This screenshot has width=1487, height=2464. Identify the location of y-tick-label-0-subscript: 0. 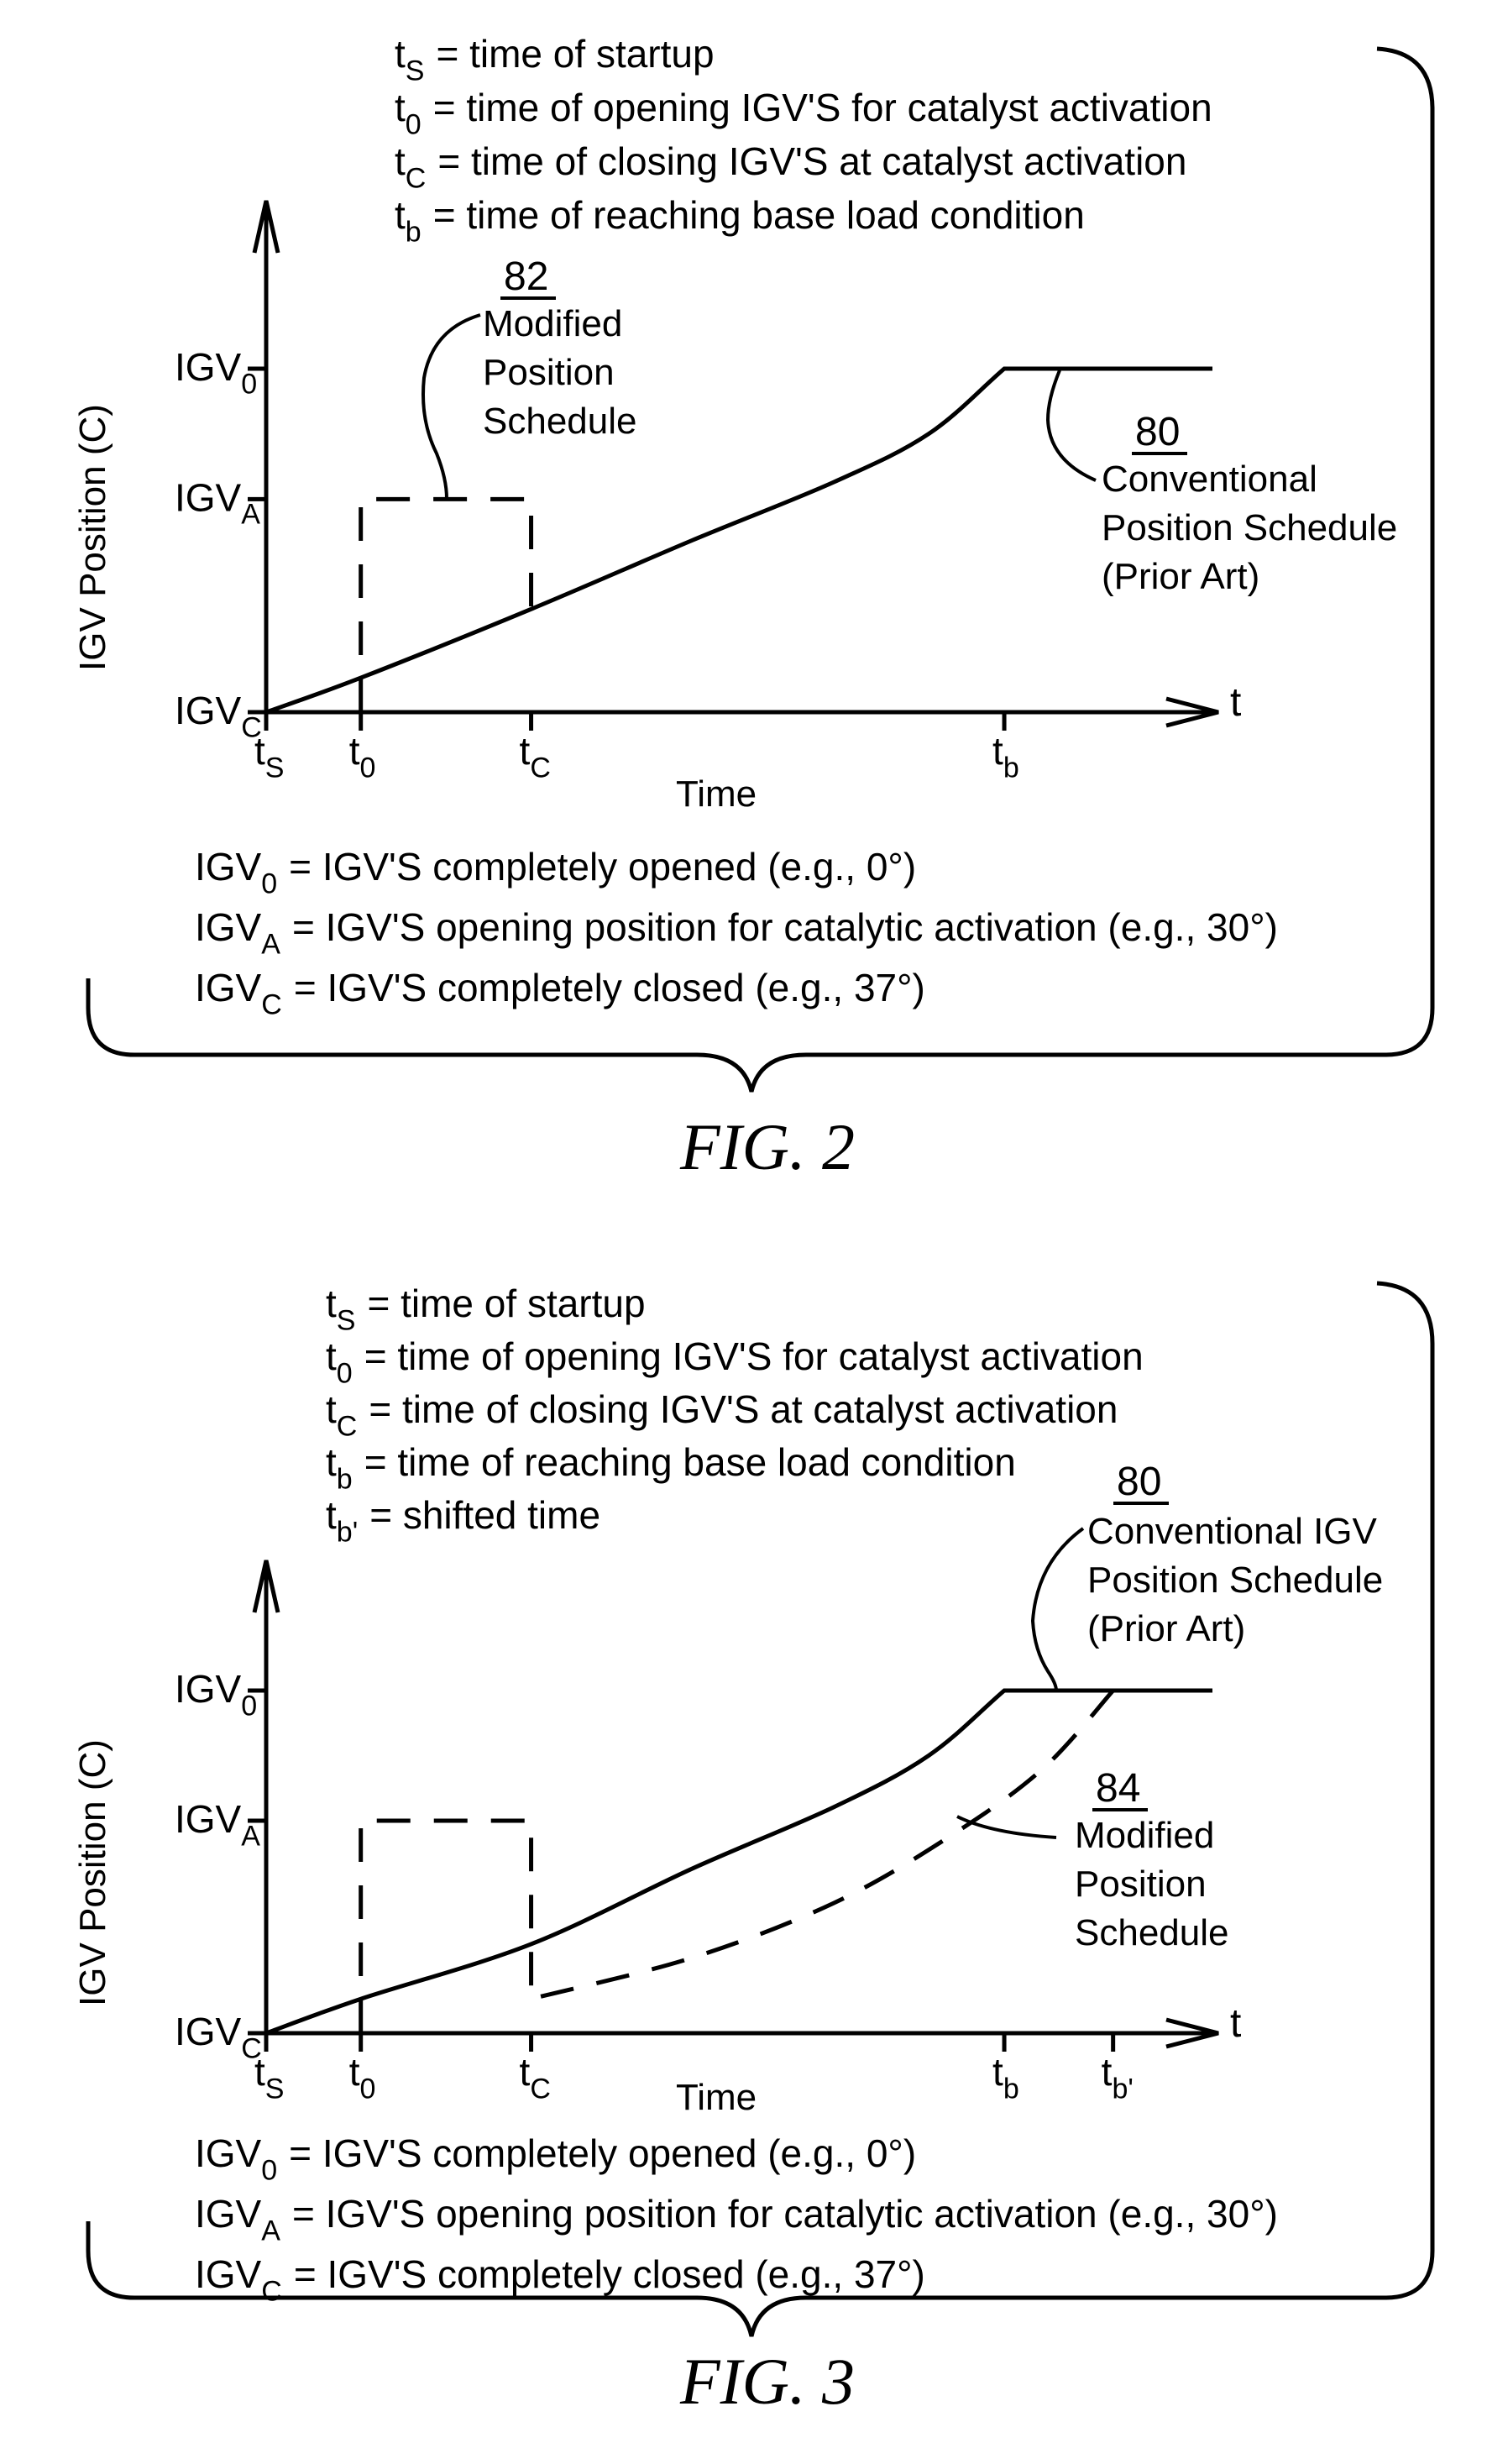
(249, 1706).